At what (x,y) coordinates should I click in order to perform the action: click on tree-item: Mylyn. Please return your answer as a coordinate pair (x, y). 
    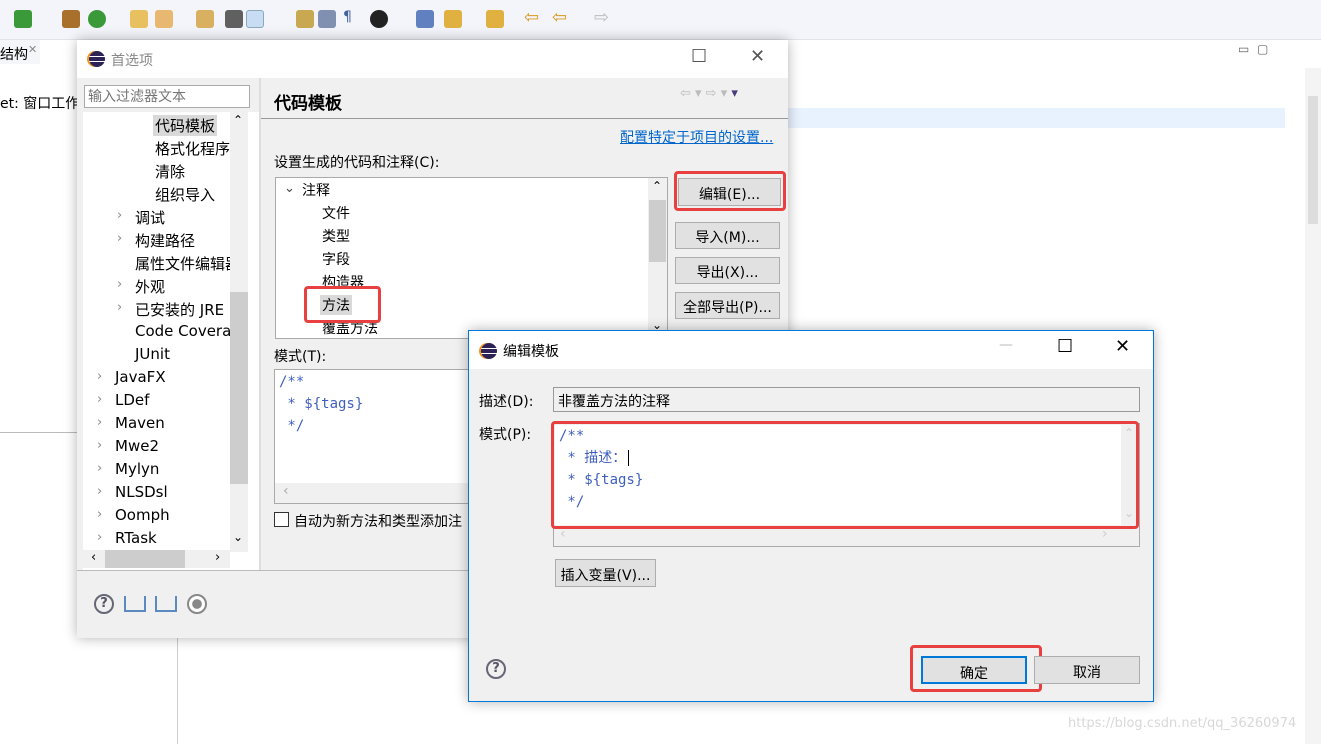
    Looking at the image, I should click on (137, 469).